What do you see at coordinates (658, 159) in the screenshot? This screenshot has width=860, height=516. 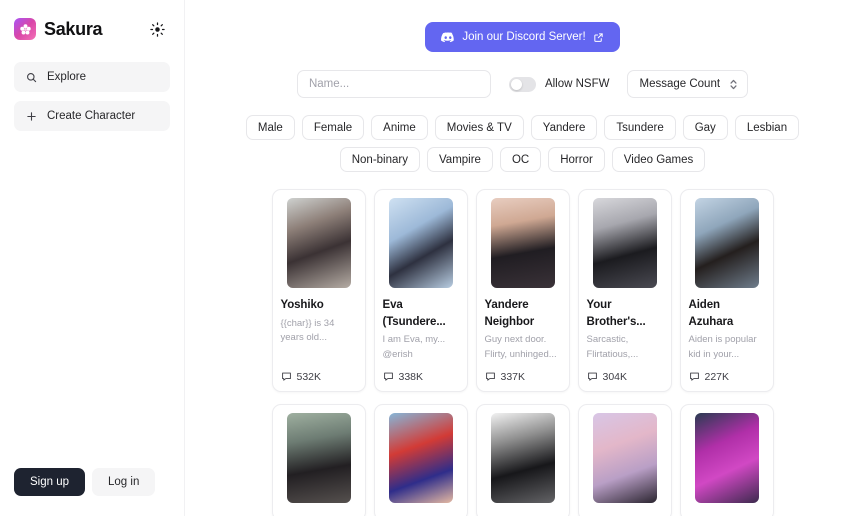 I see `tag-filter: Video Games` at bounding box center [658, 159].